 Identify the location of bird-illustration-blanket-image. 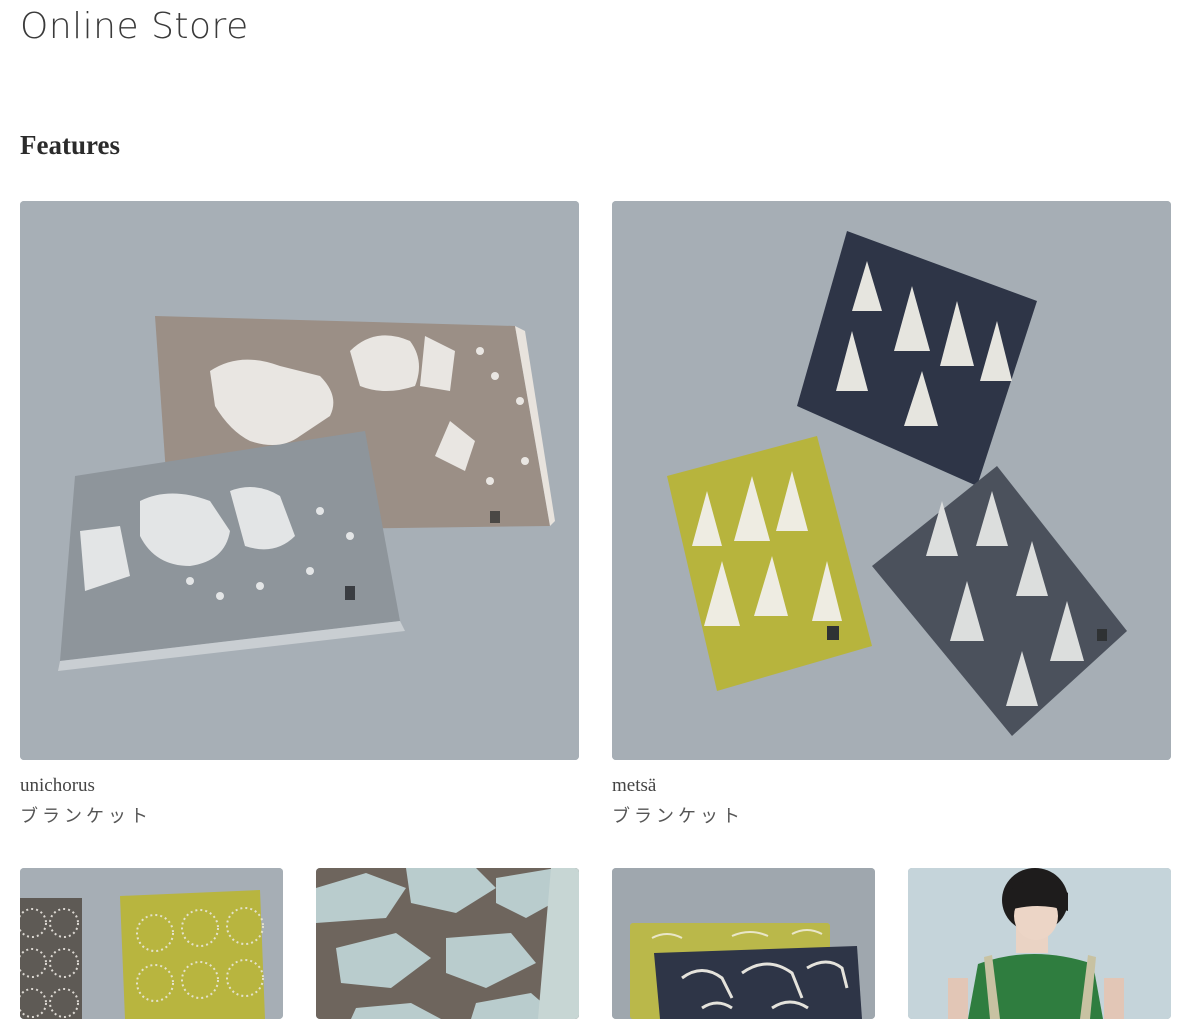
(743, 943).